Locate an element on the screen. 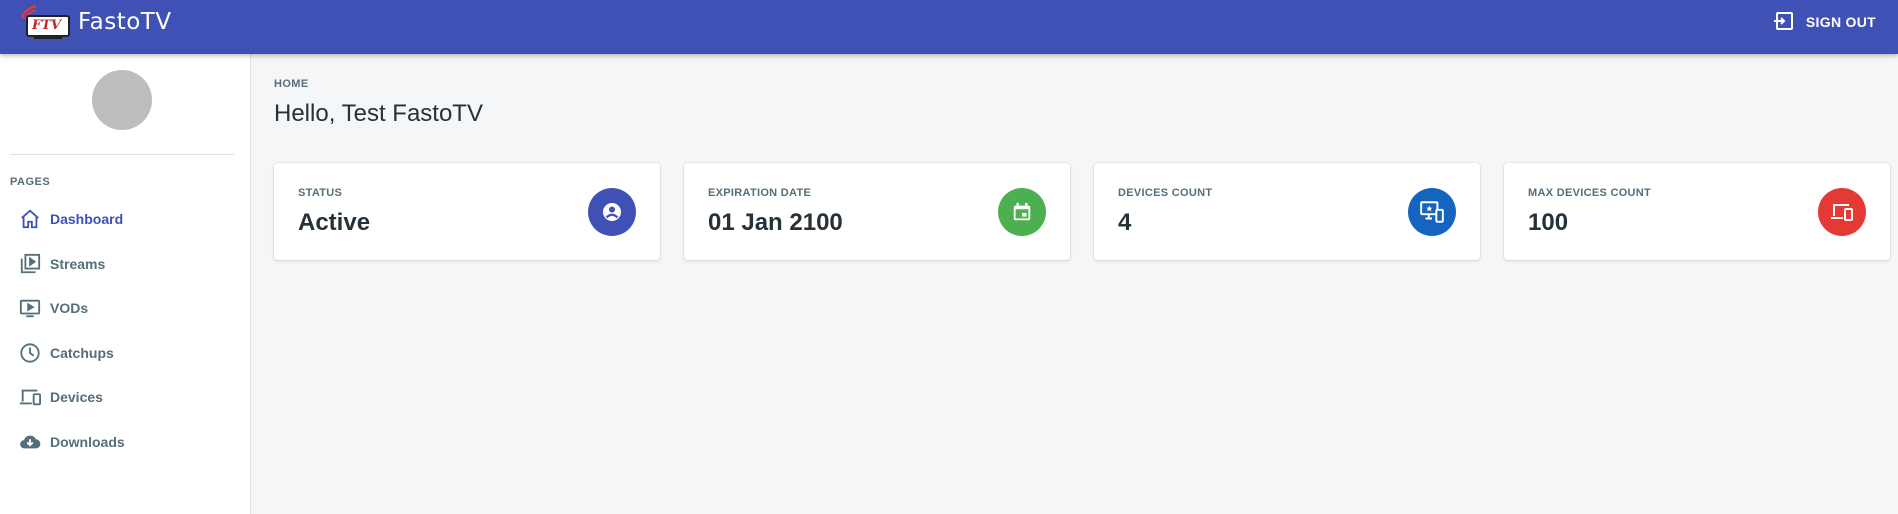  tv-play-icon is located at coordinates (30, 308).